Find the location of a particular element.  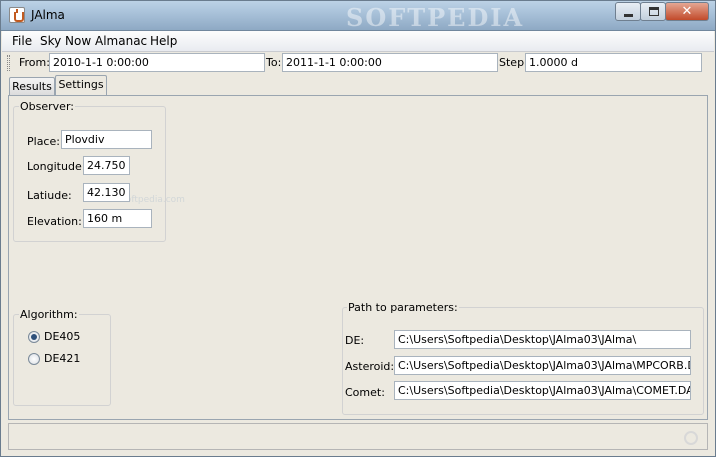

tab-settings: Settings is located at coordinates (81, 85).